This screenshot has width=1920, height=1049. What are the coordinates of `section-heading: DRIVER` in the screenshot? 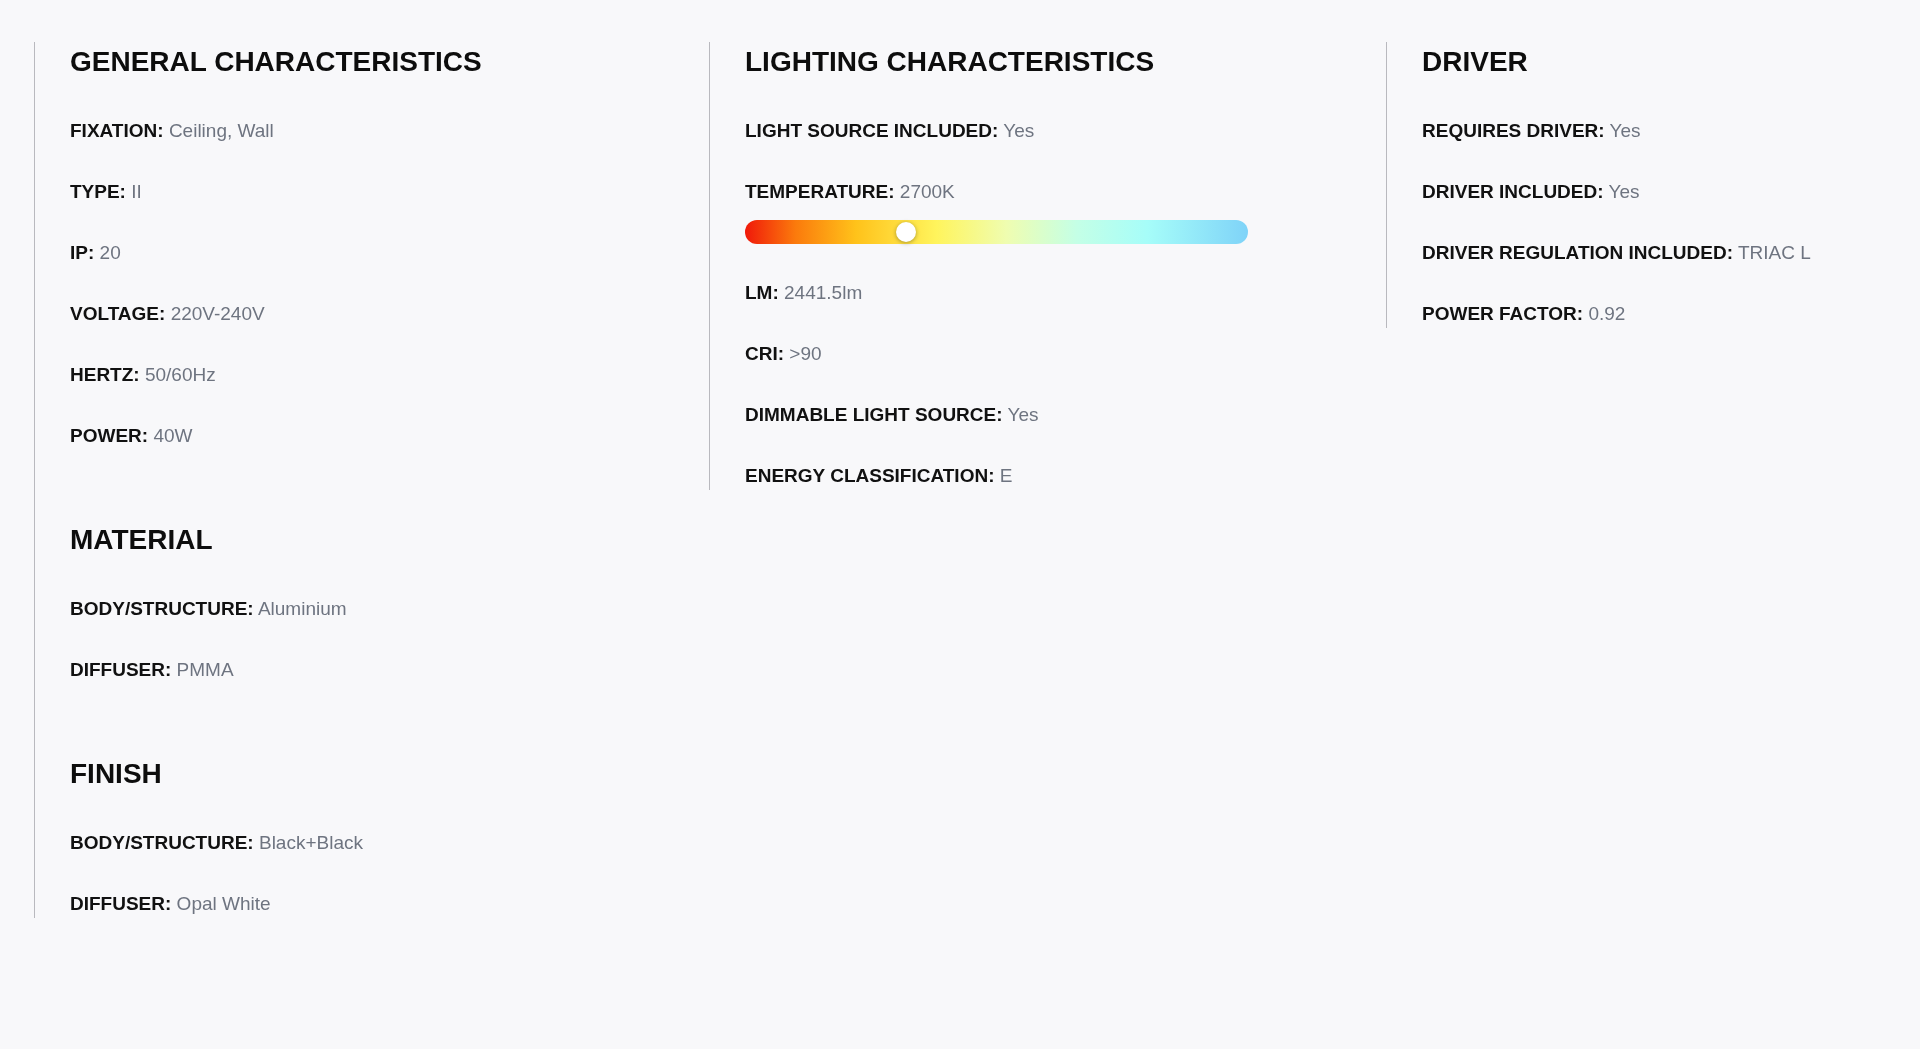 It's located at (1475, 62).